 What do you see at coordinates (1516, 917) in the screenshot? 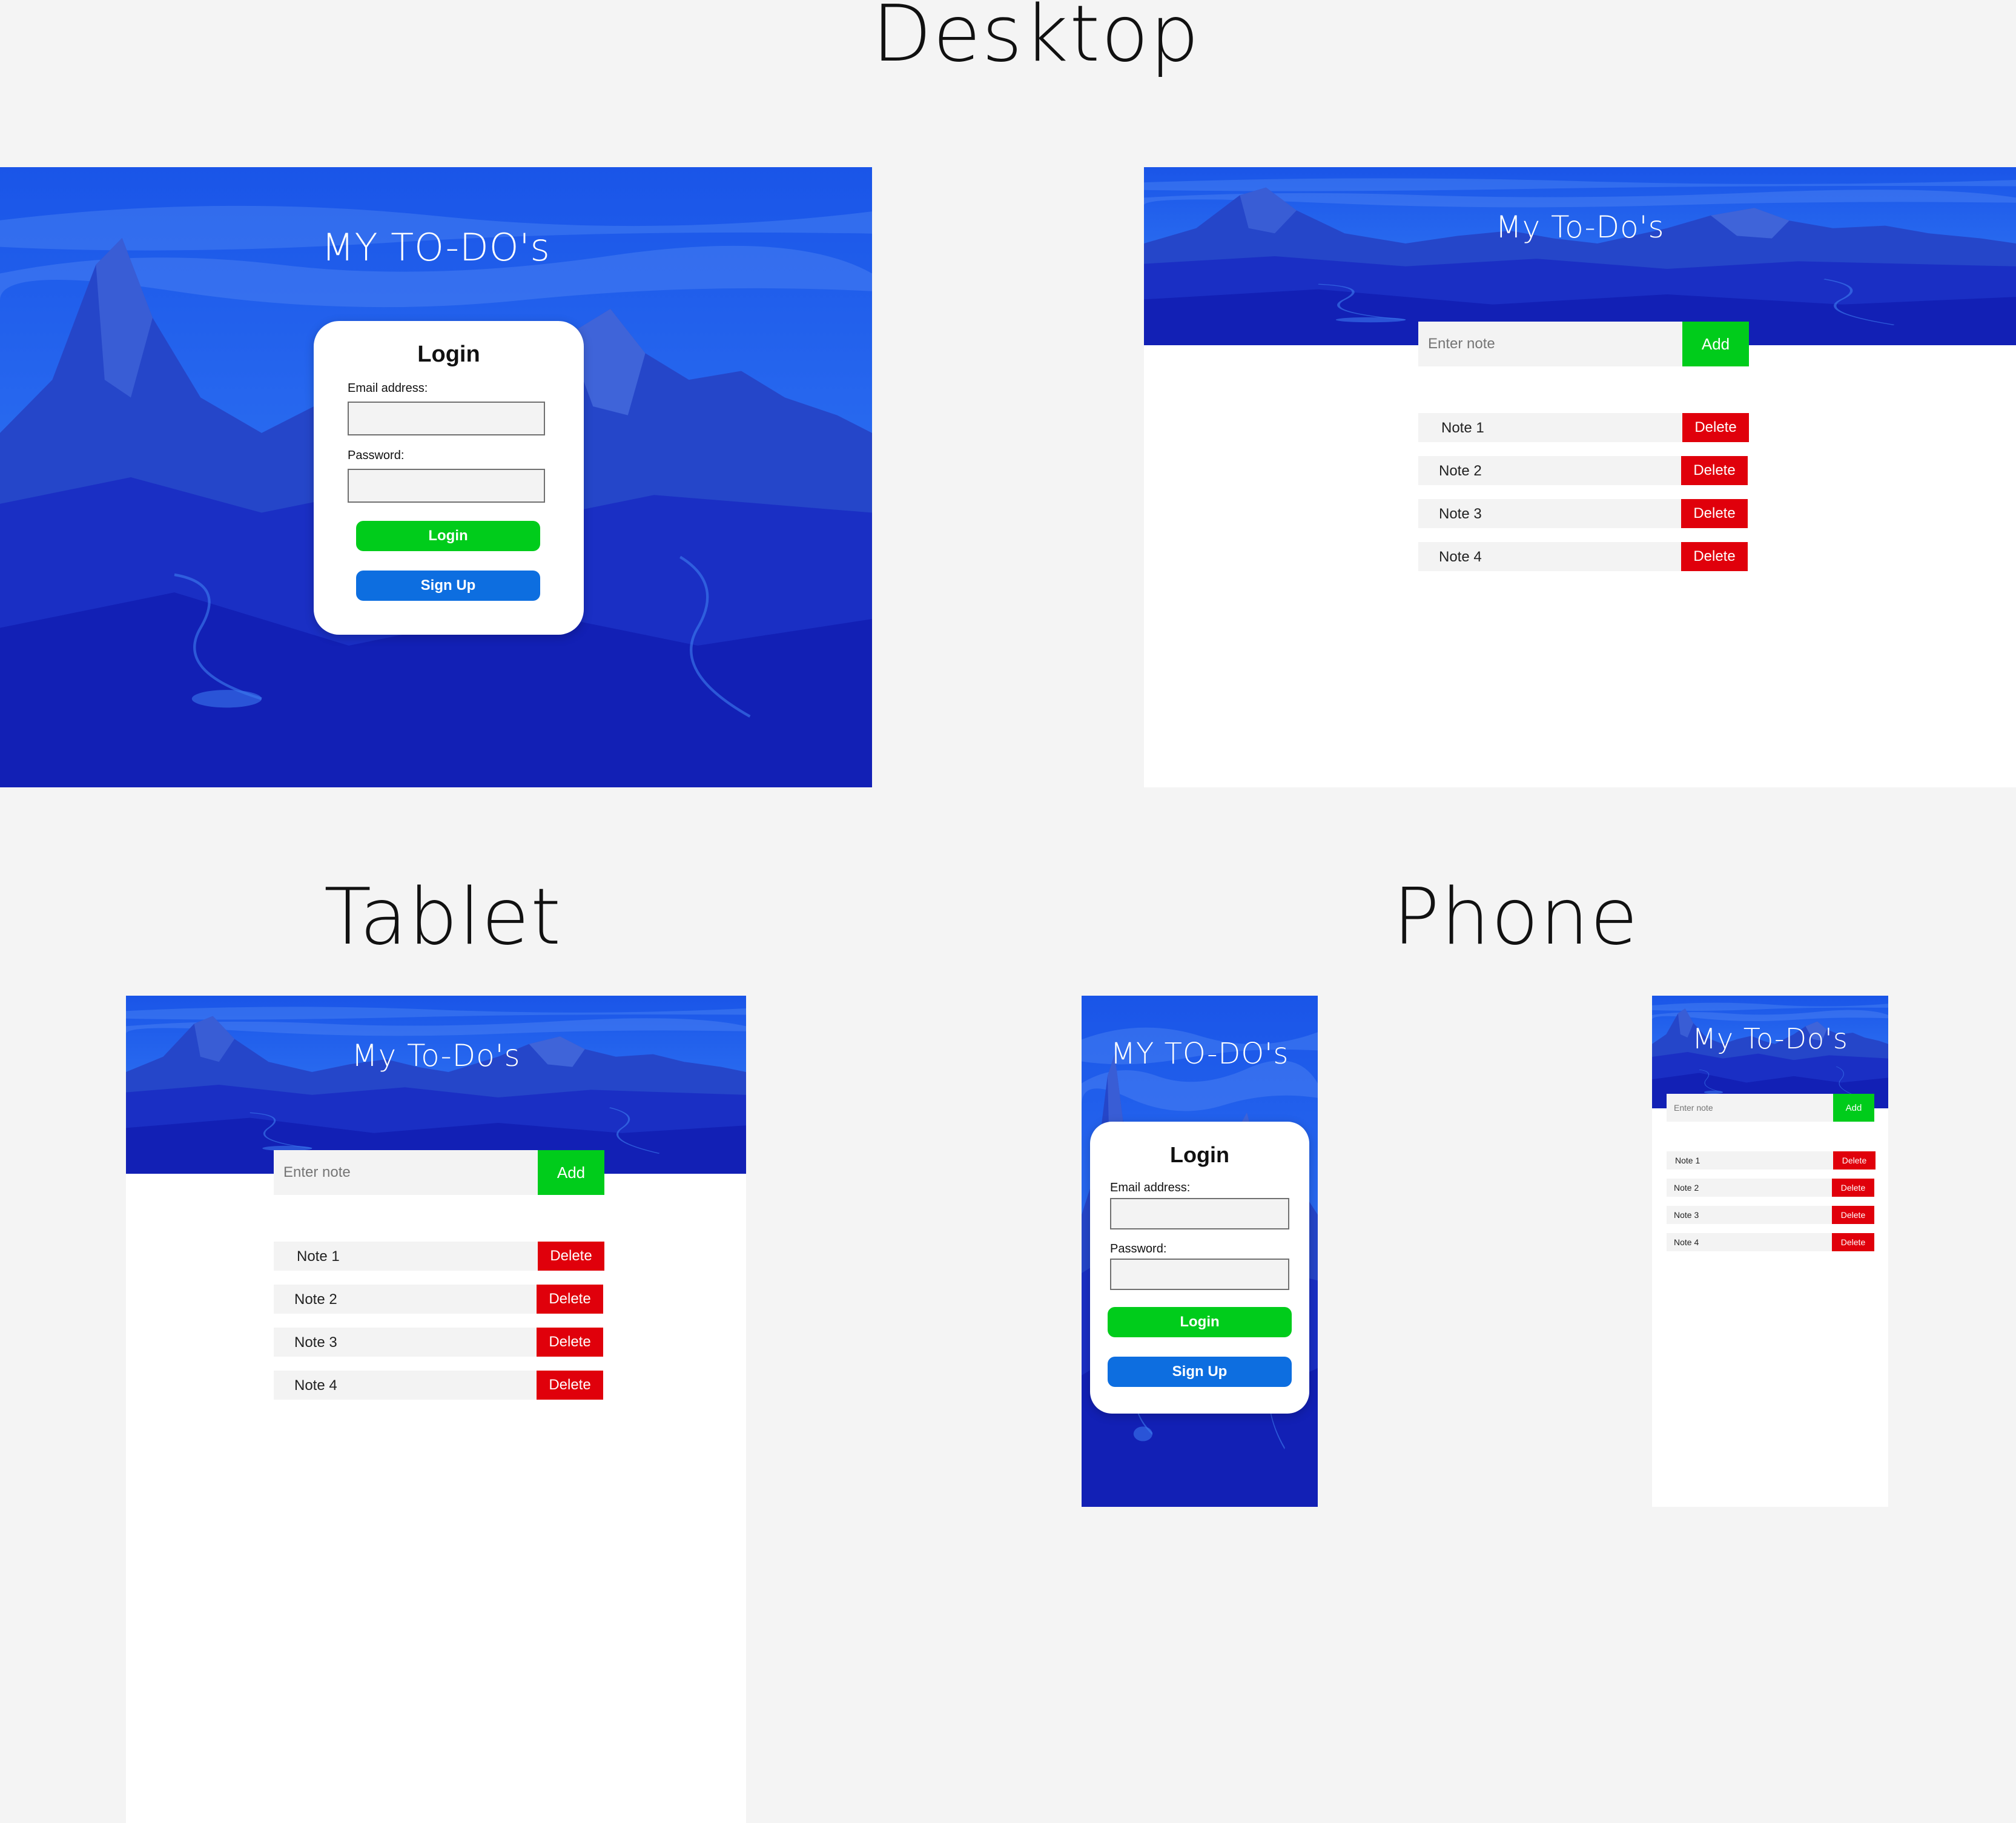
I see `section-title-phone: Phone` at bounding box center [1516, 917].